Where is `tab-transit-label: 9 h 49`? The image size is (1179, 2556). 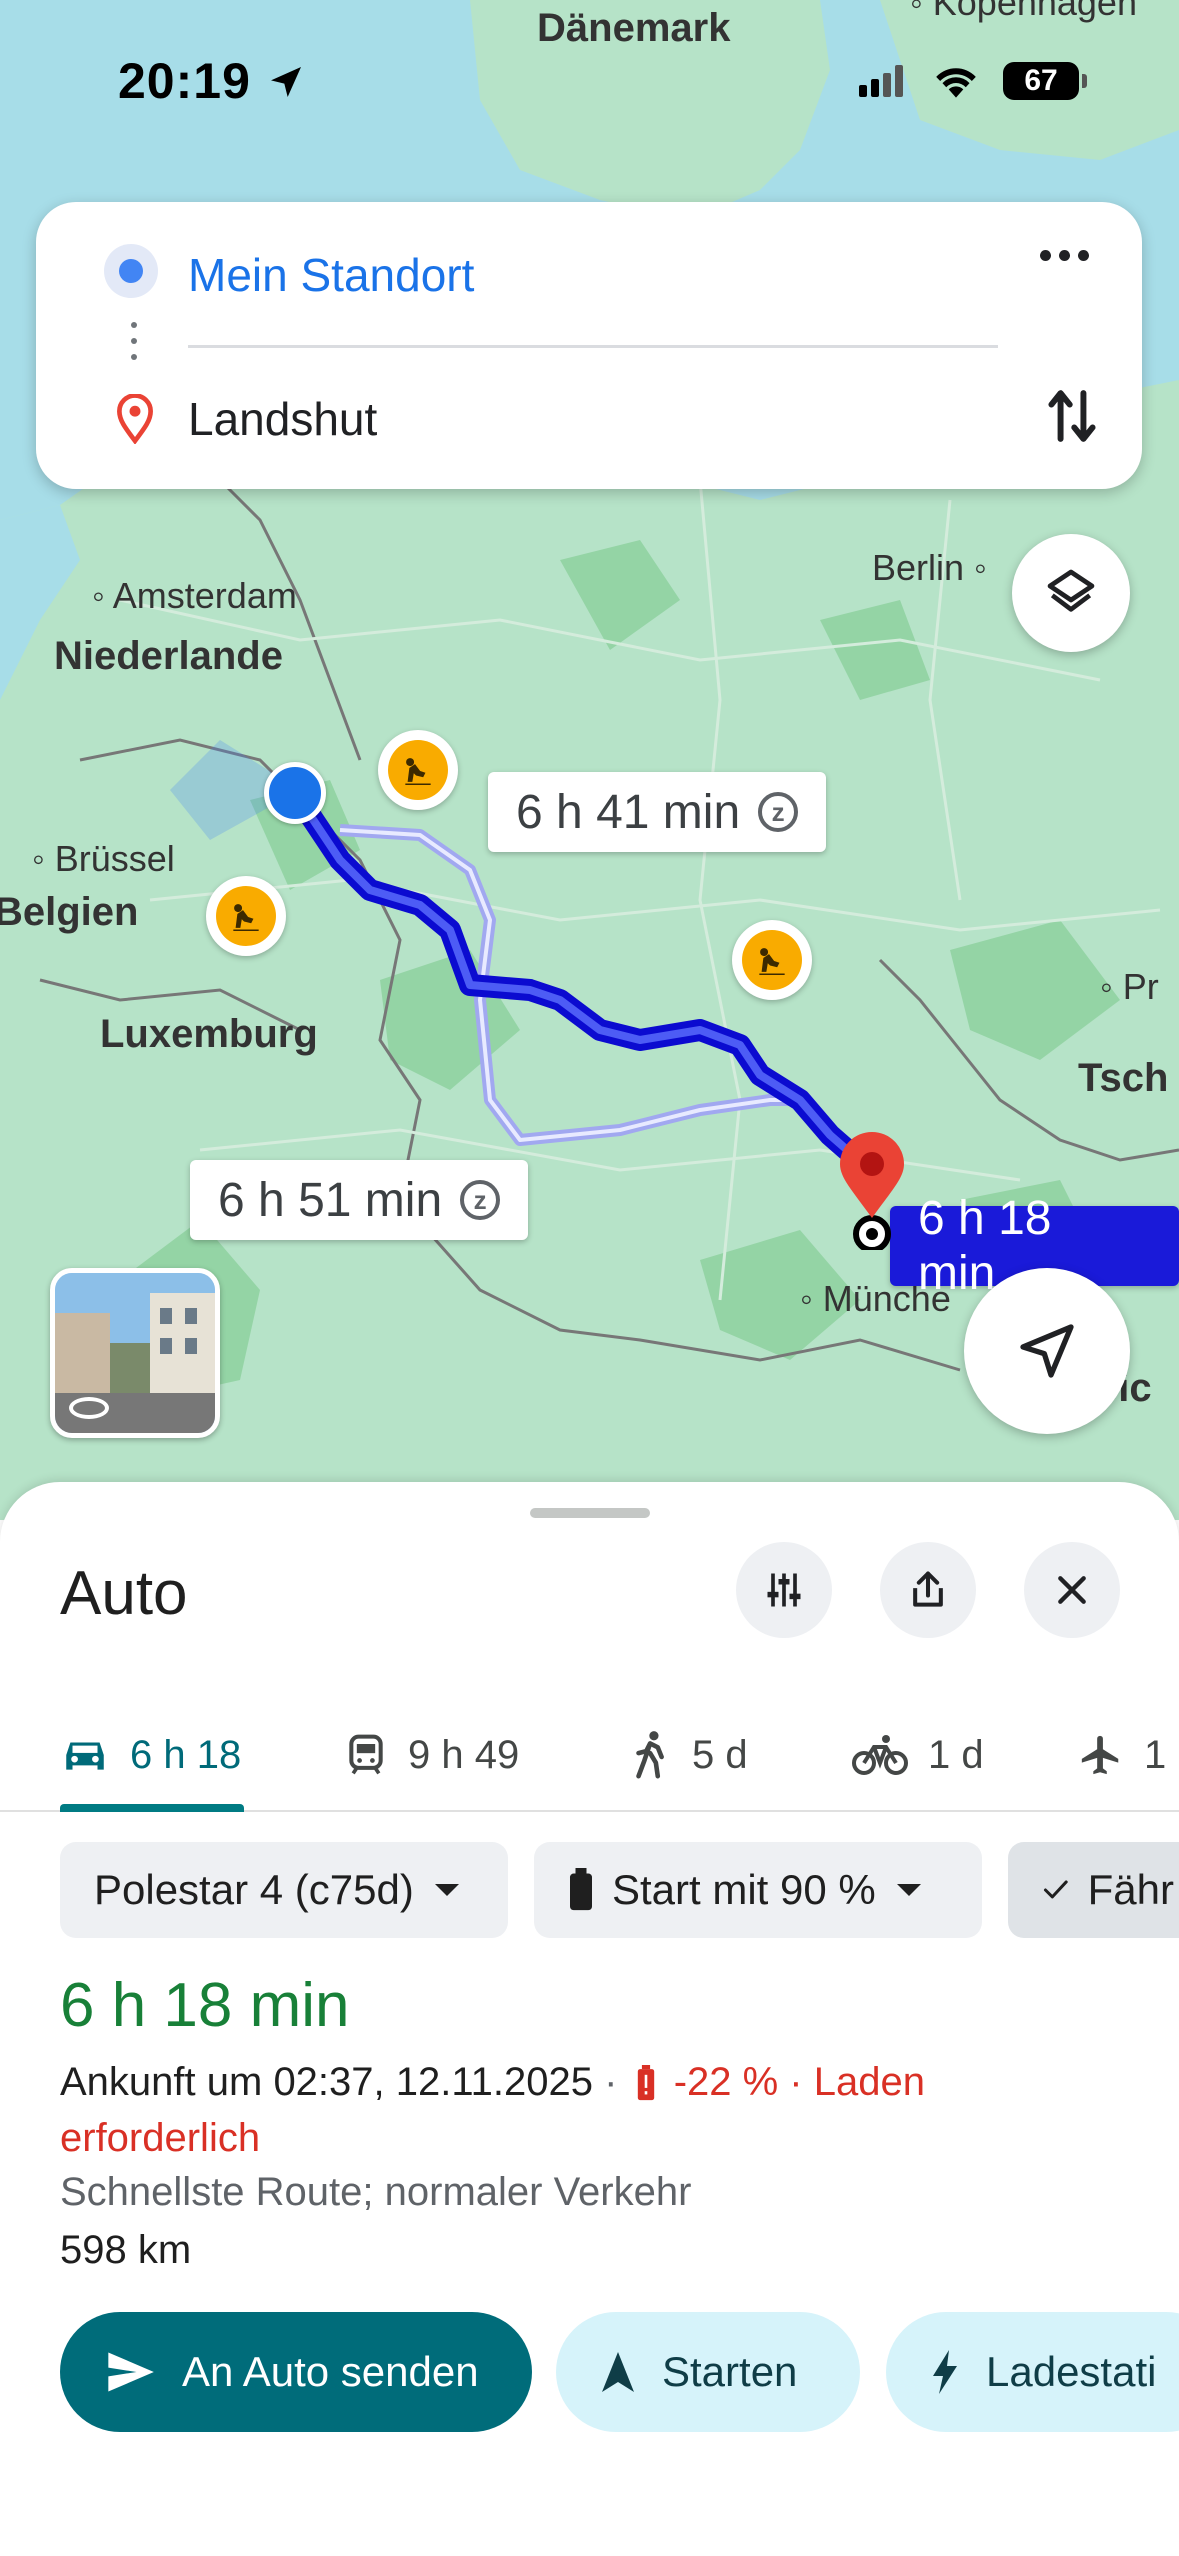
tab-transit-label: 9 h 49 is located at coordinates (464, 1754).